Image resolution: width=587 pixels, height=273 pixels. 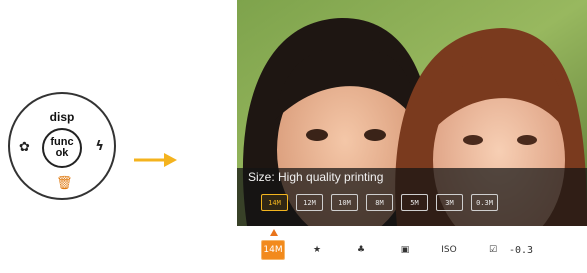 I want to click on trash-icon: 🗑, so click(x=64, y=183).